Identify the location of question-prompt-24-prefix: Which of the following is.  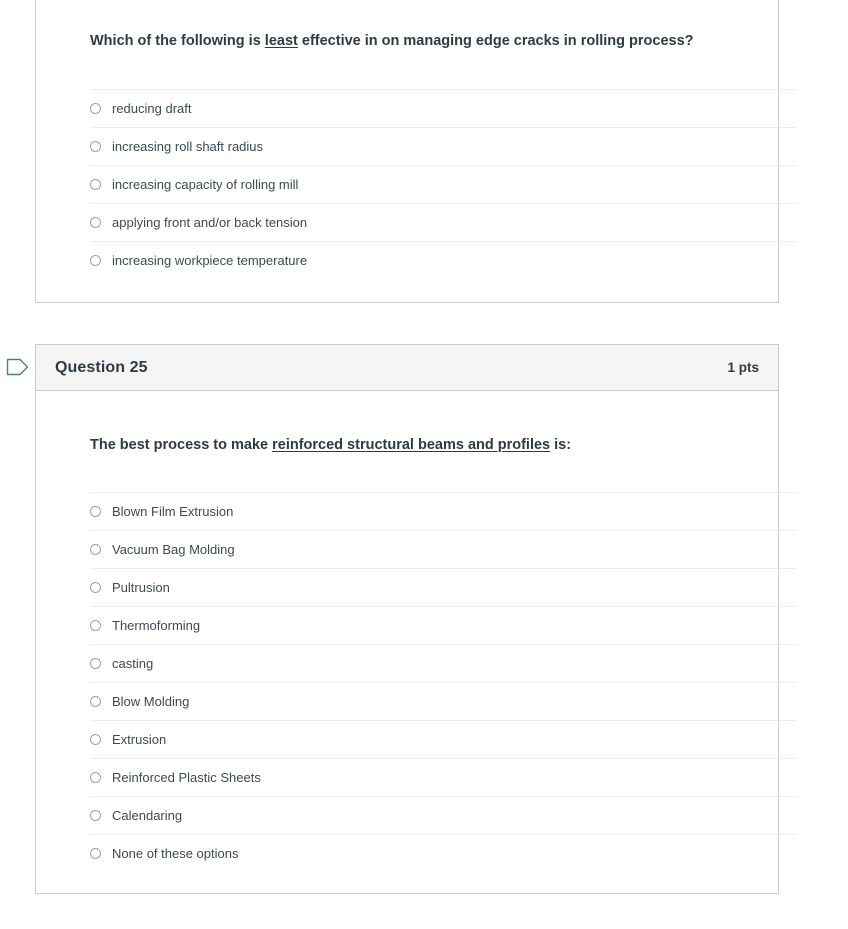
(177, 41).